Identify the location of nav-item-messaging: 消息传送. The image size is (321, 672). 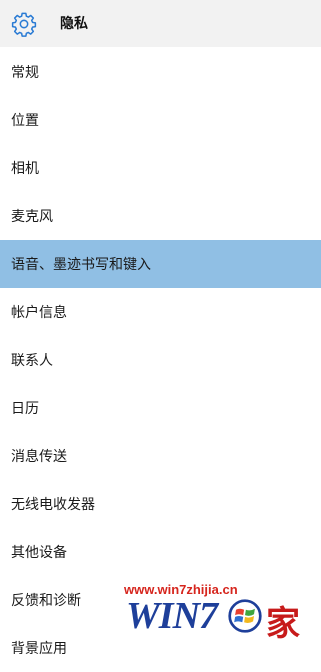
(160, 456).